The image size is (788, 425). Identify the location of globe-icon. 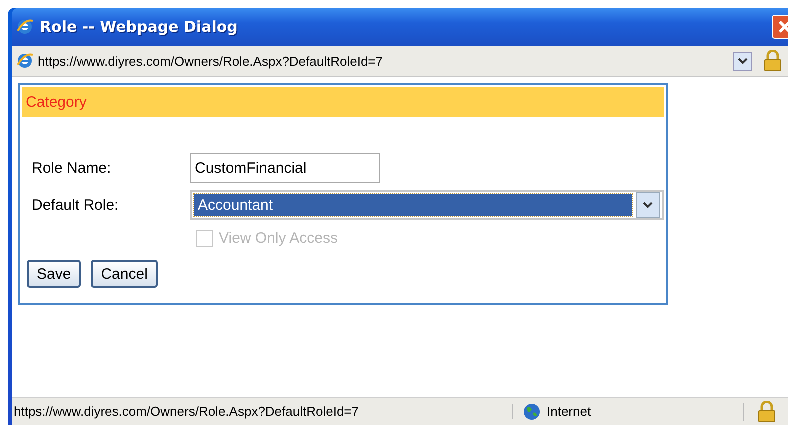
(532, 411).